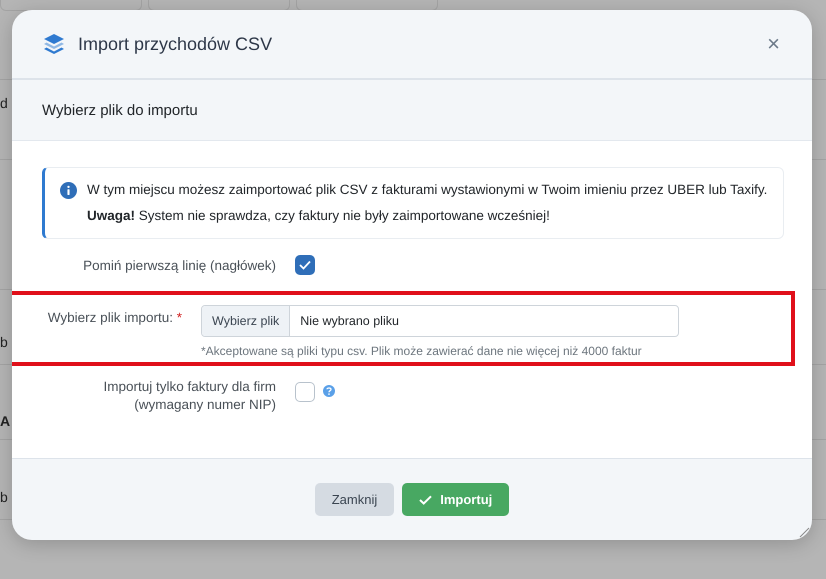  I want to click on dialog-title: Import przychodów CSV, so click(176, 44).